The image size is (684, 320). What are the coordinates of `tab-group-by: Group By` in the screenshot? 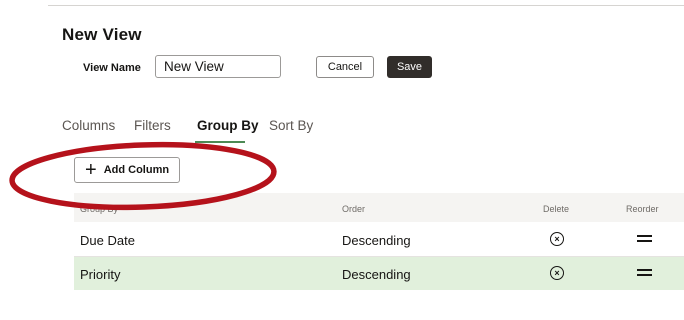 It's located at (228, 125).